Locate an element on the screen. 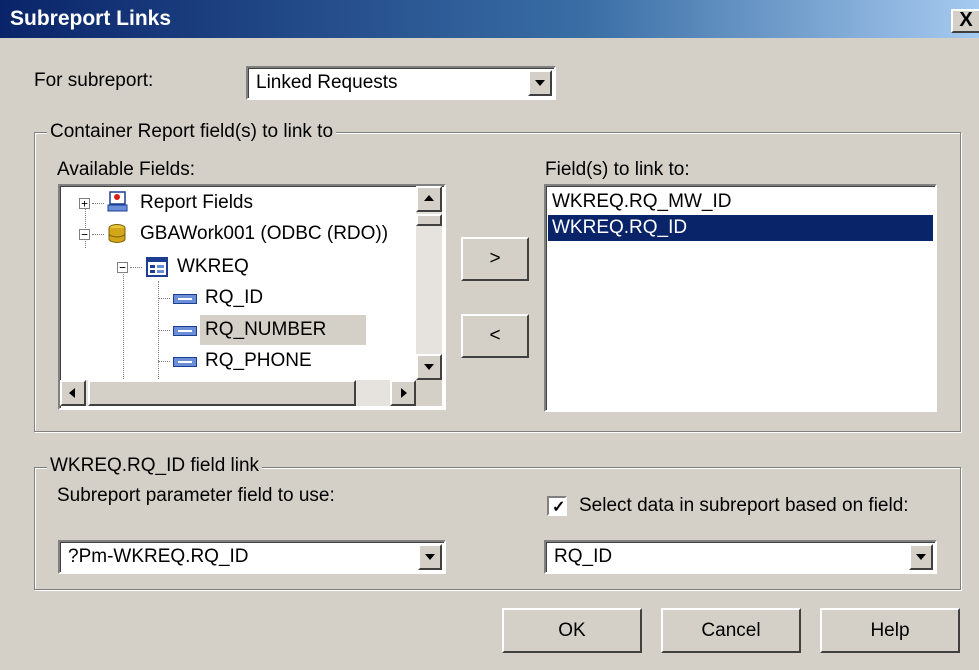 The image size is (979, 670). list-item-selected: WKREQ.RQ_ID is located at coordinates (740, 228).